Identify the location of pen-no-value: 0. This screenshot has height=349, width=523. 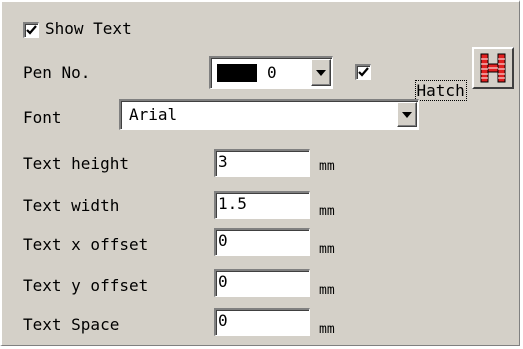
(272, 72).